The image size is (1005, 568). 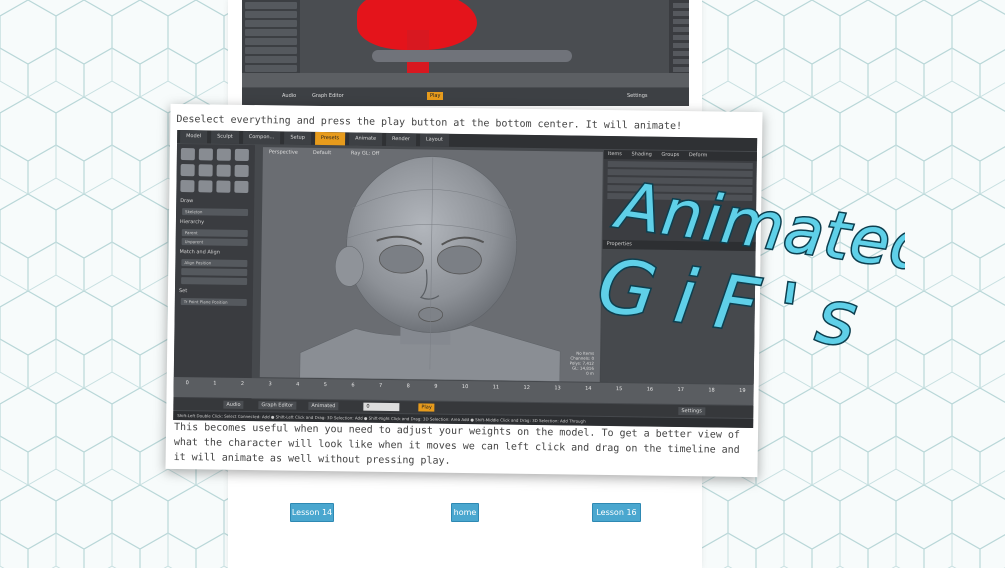 I want to click on back-toolbar: Audio Graph Editor Play Settings, so click(x=465, y=97).